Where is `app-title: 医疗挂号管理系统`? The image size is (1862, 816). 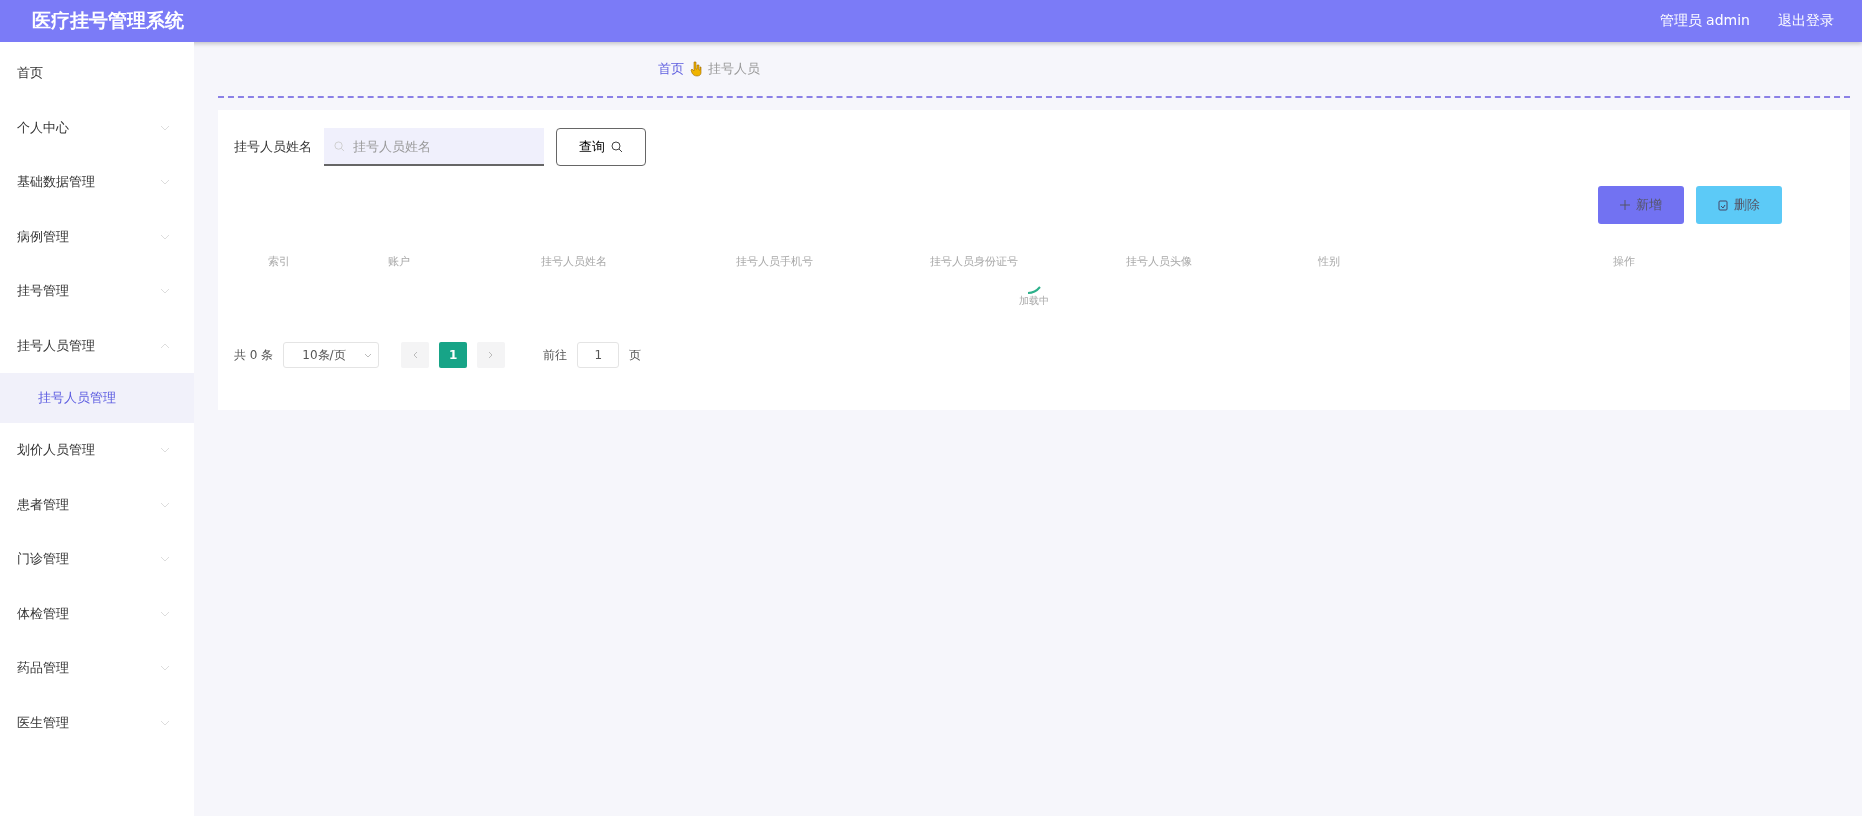
app-title: 医疗挂号管理系统 is located at coordinates (108, 20).